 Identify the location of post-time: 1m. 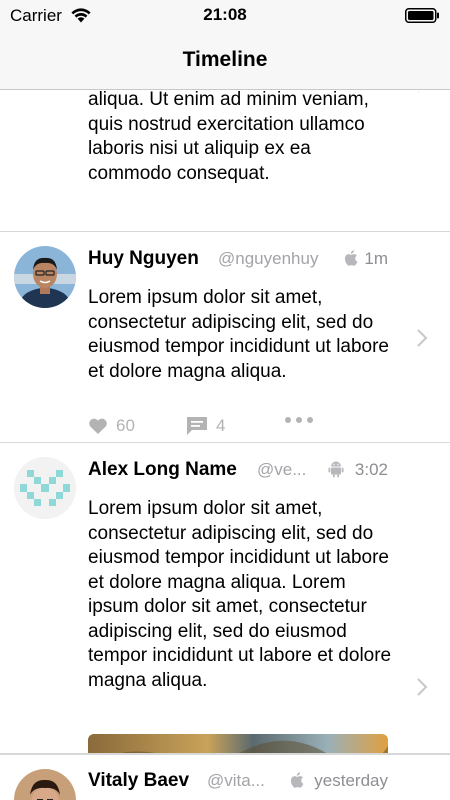
(376, 258).